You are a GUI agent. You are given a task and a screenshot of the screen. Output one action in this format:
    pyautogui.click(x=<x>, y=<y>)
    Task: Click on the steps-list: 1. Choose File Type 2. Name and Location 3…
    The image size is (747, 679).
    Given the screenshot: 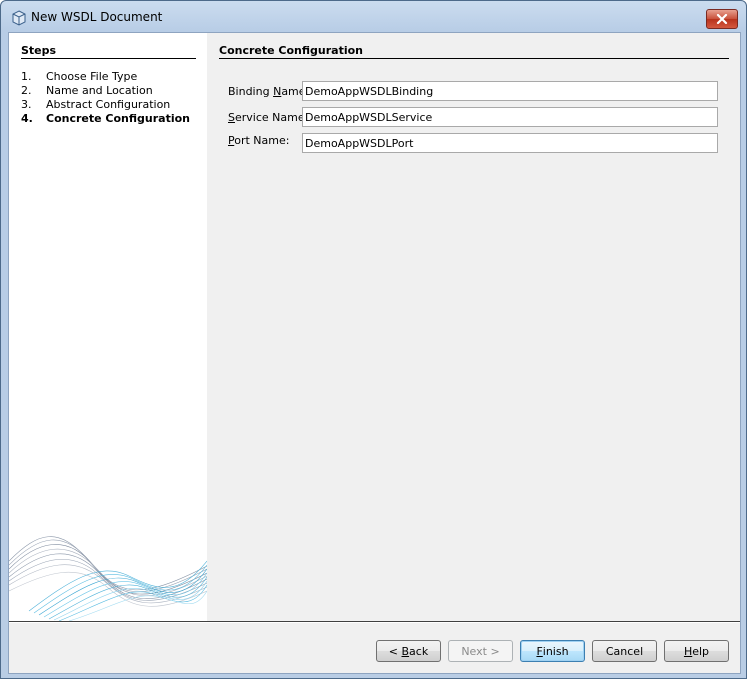 What is the action you would take?
    pyautogui.click(x=105, y=98)
    